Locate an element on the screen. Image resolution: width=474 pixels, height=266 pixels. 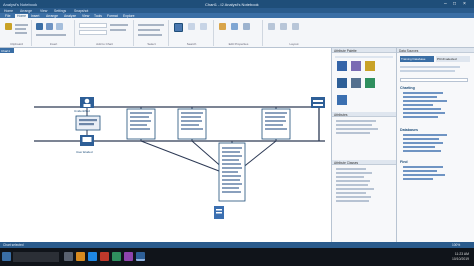
taskbar-search is located at coordinates (36, 257).